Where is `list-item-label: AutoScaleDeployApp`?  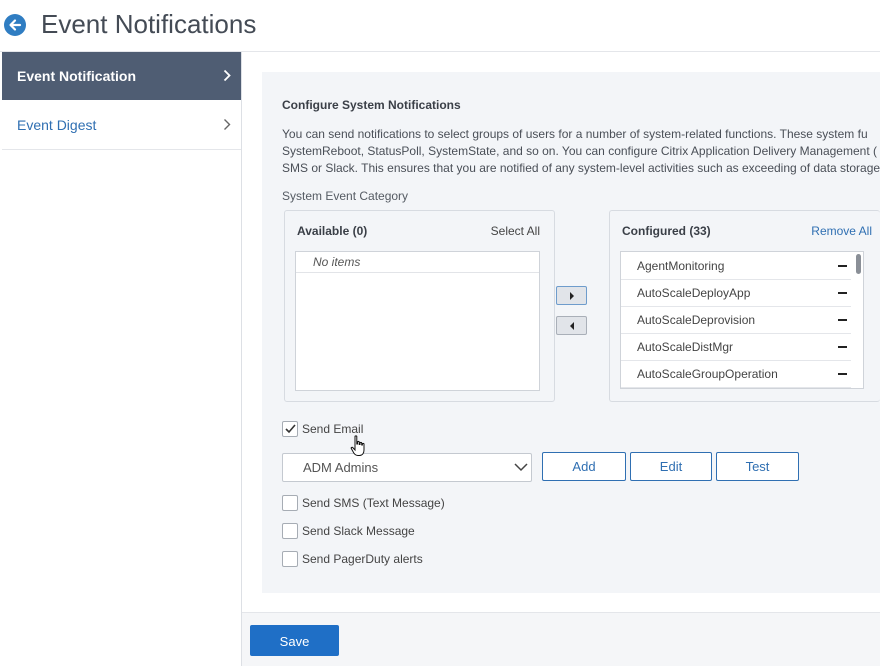 list-item-label: AutoScaleDeployApp is located at coordinates (694, 293).